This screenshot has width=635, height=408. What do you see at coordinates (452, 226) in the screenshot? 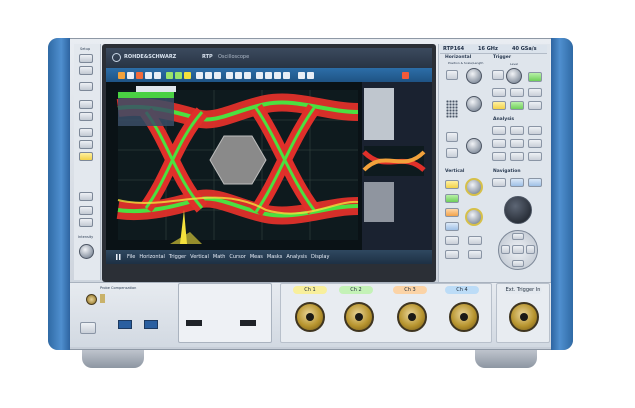
I see `vertical-ch4-button` at bounding box center [452, 226].